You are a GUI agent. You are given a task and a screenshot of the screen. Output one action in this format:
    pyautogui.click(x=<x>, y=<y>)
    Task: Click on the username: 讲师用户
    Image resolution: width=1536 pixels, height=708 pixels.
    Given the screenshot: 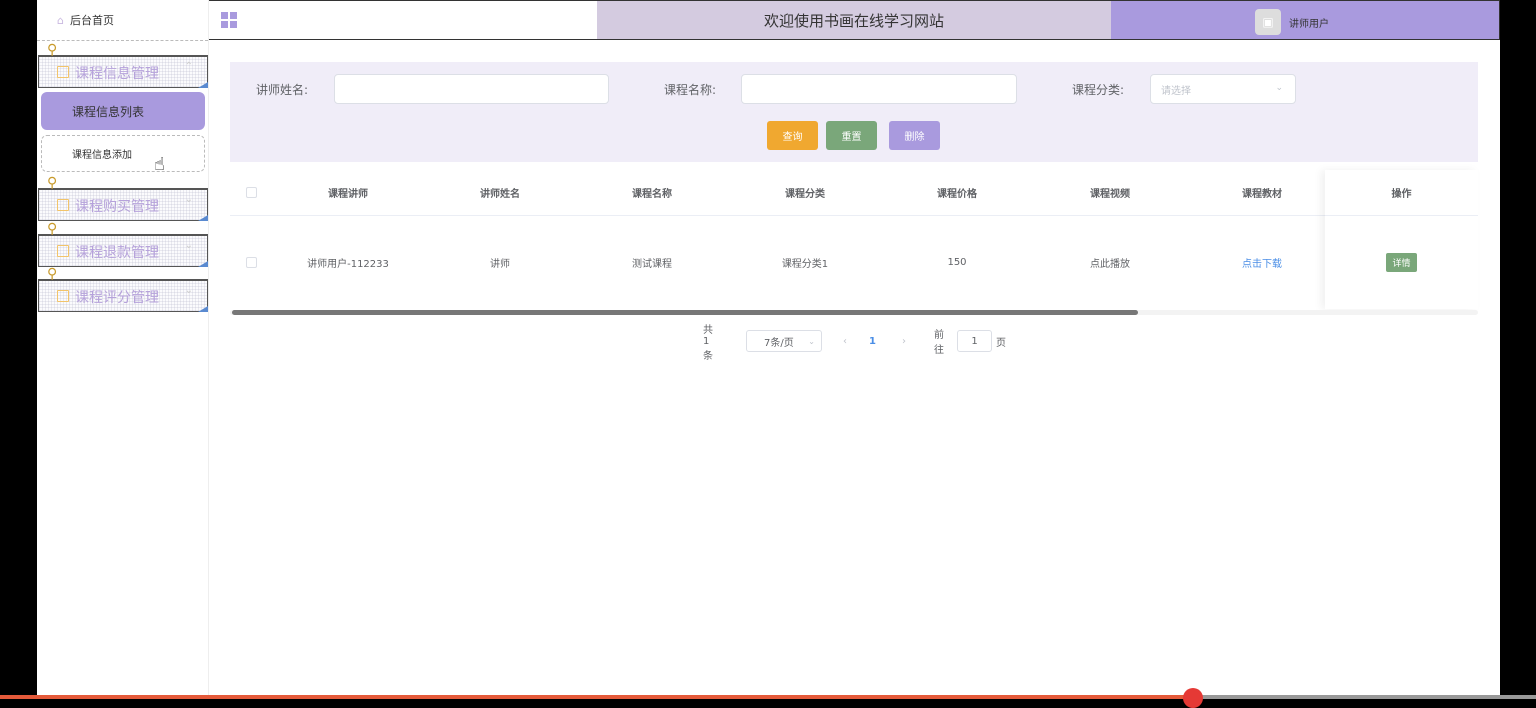 What is the action you would take?
    pyautogui.click(x=1309, y=24)
    